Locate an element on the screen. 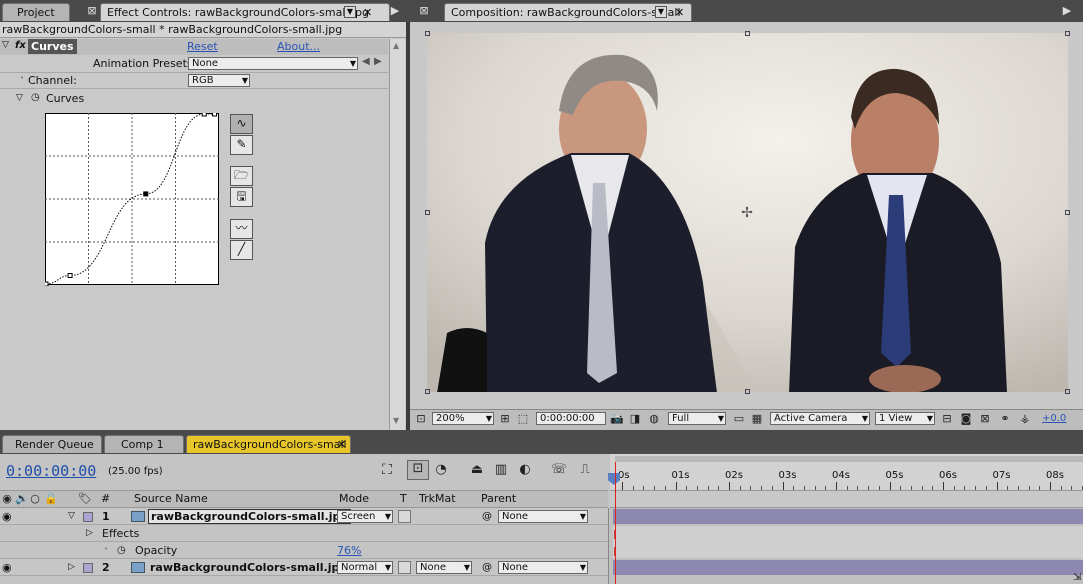 This screenshot has width=1083, height=584. mode-dropdown: Normal ▼ is located at coordinates (365, 567).